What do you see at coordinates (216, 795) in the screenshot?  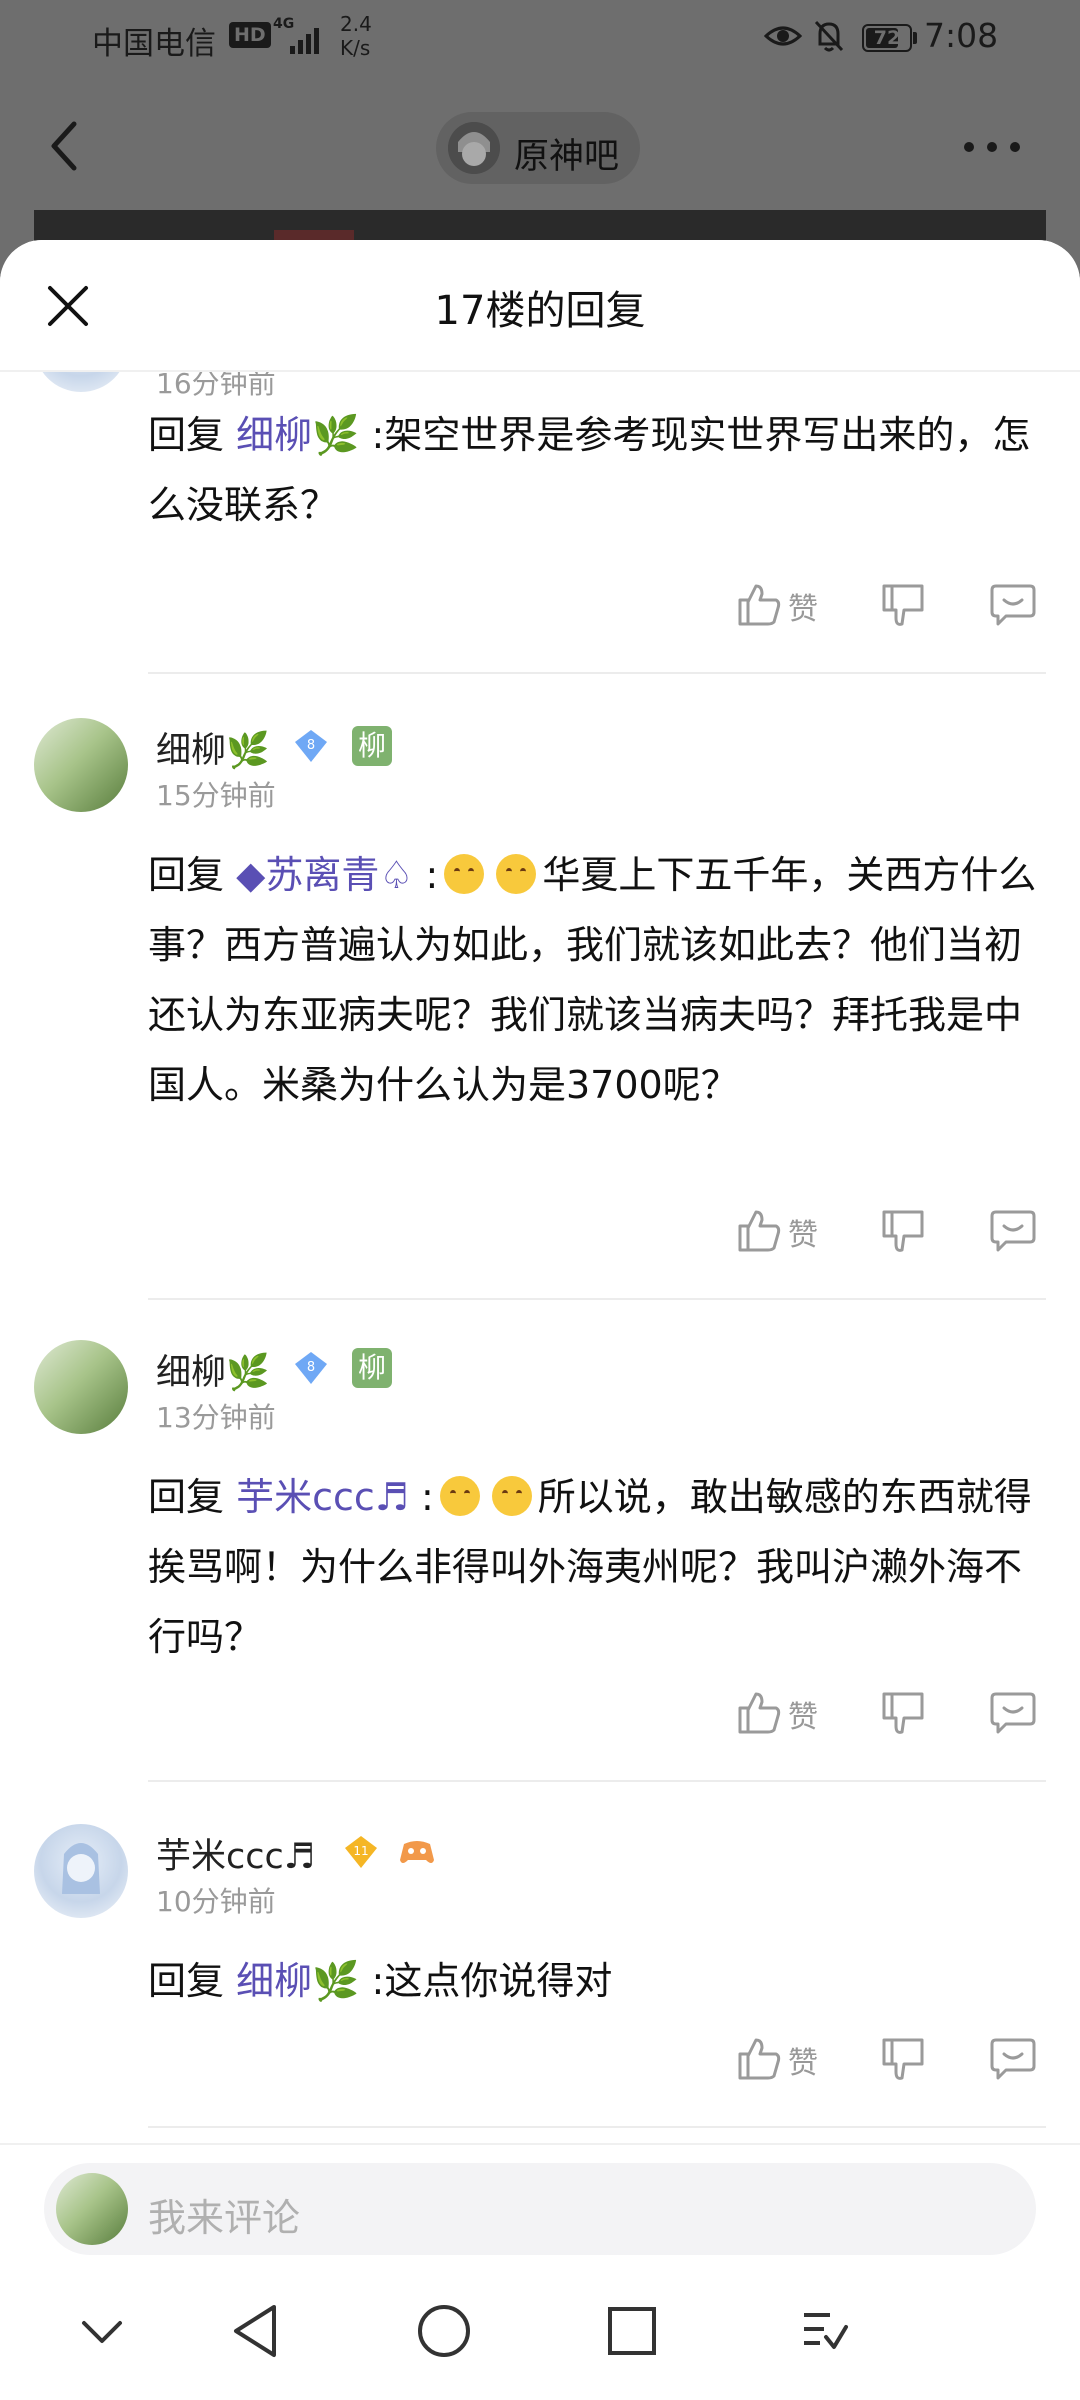 I see `reply-time: 15分钟前` at bounding box center [216, 795].